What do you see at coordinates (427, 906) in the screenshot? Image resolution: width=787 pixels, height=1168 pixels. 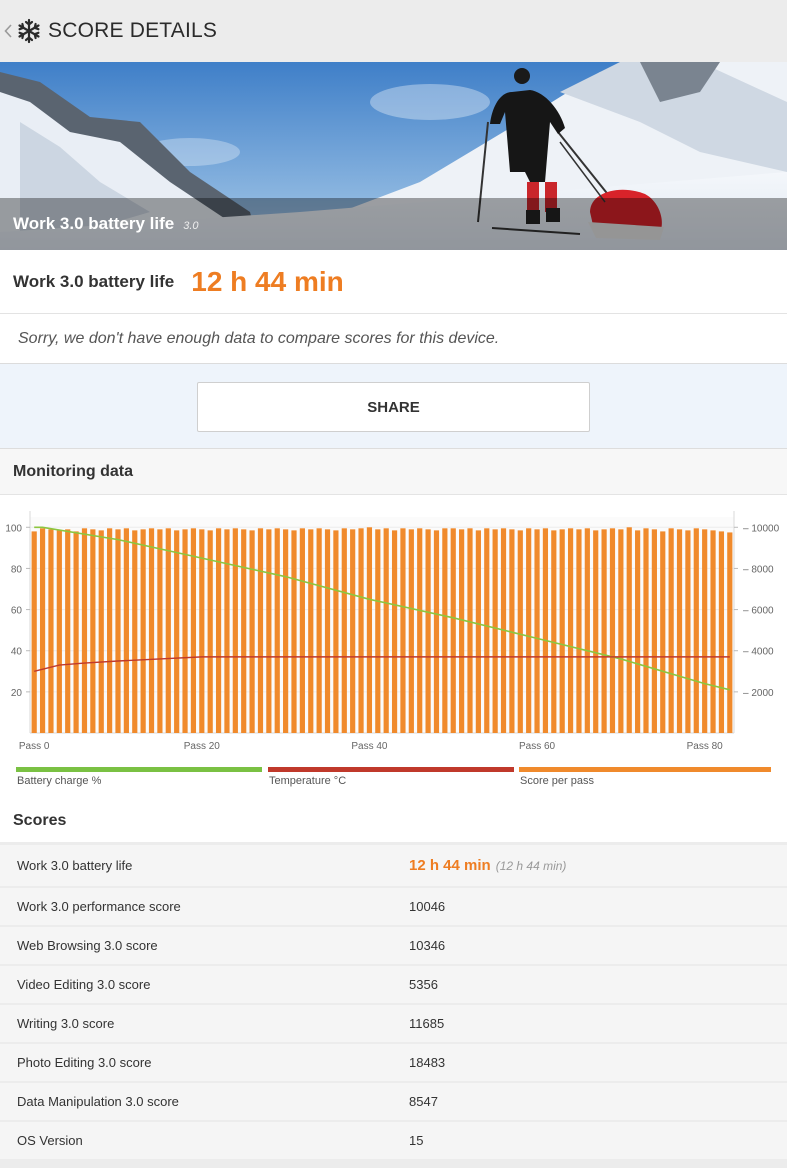 I see `score-value: 10046` at bounding box center [427, 906].